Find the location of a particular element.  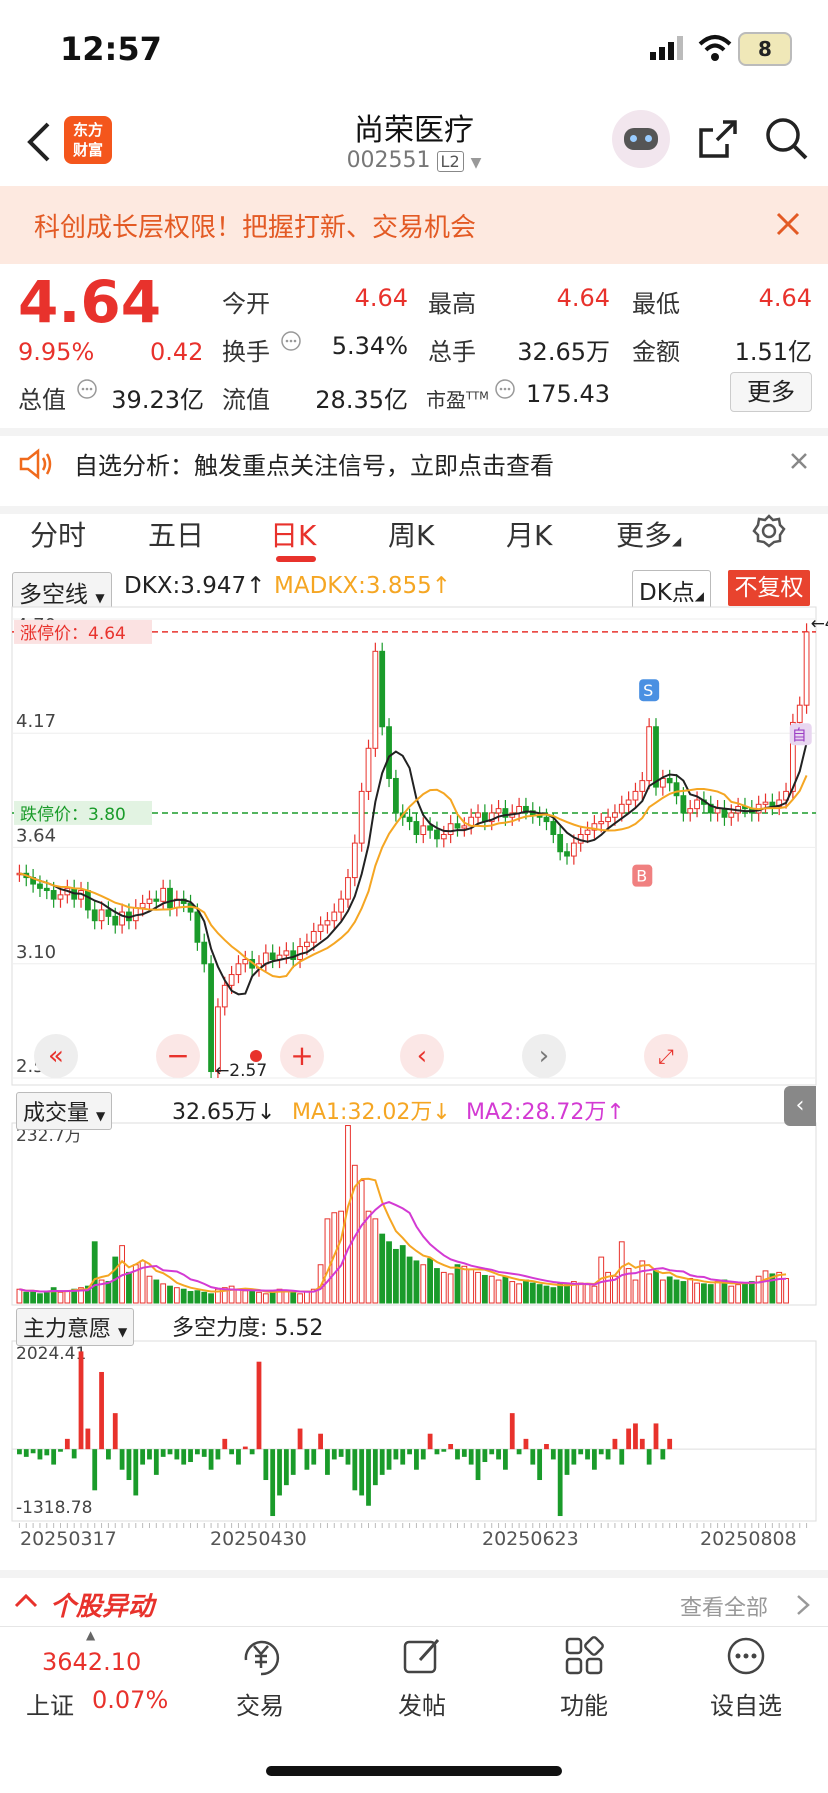

view-all-link: 查看全部 is located at coordinates (724, 1606).